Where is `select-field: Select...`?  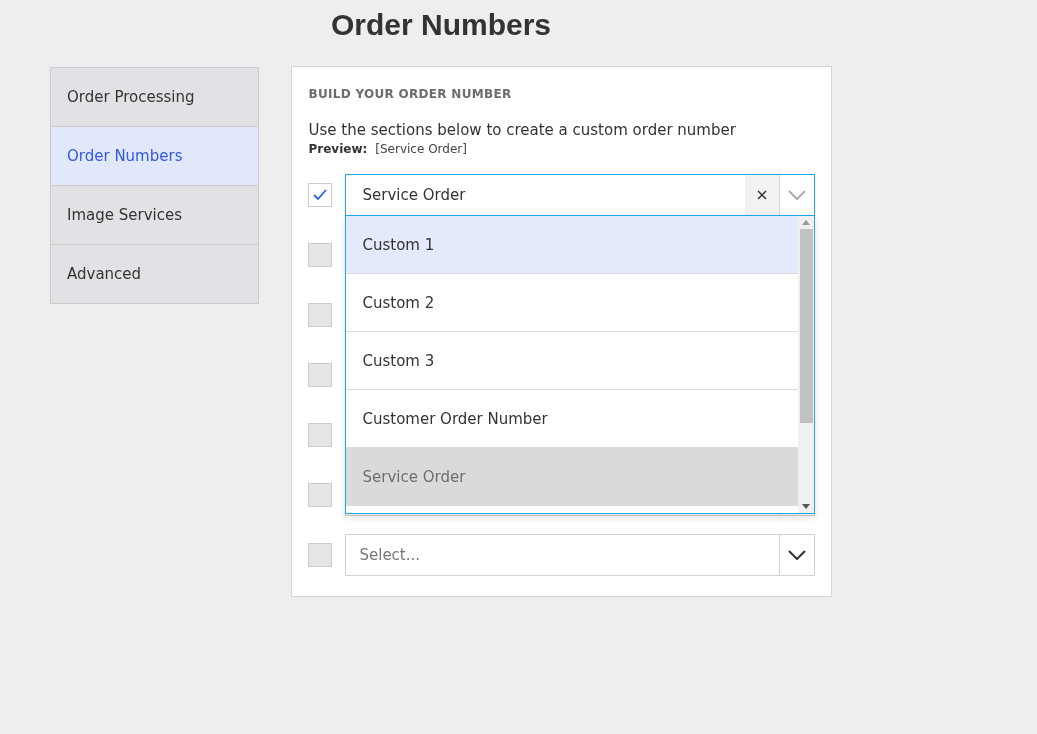 select-field: Select... is located at coordinates (580, 555).